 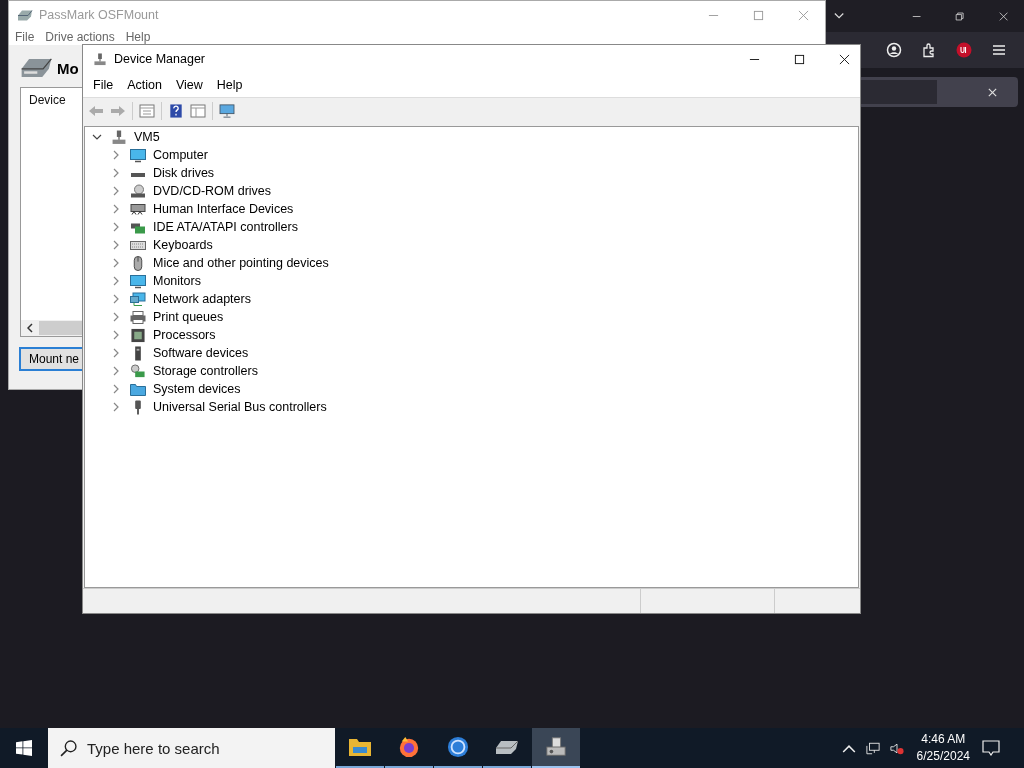 I want to click on column-header: Device, so click(x=47, y=100).